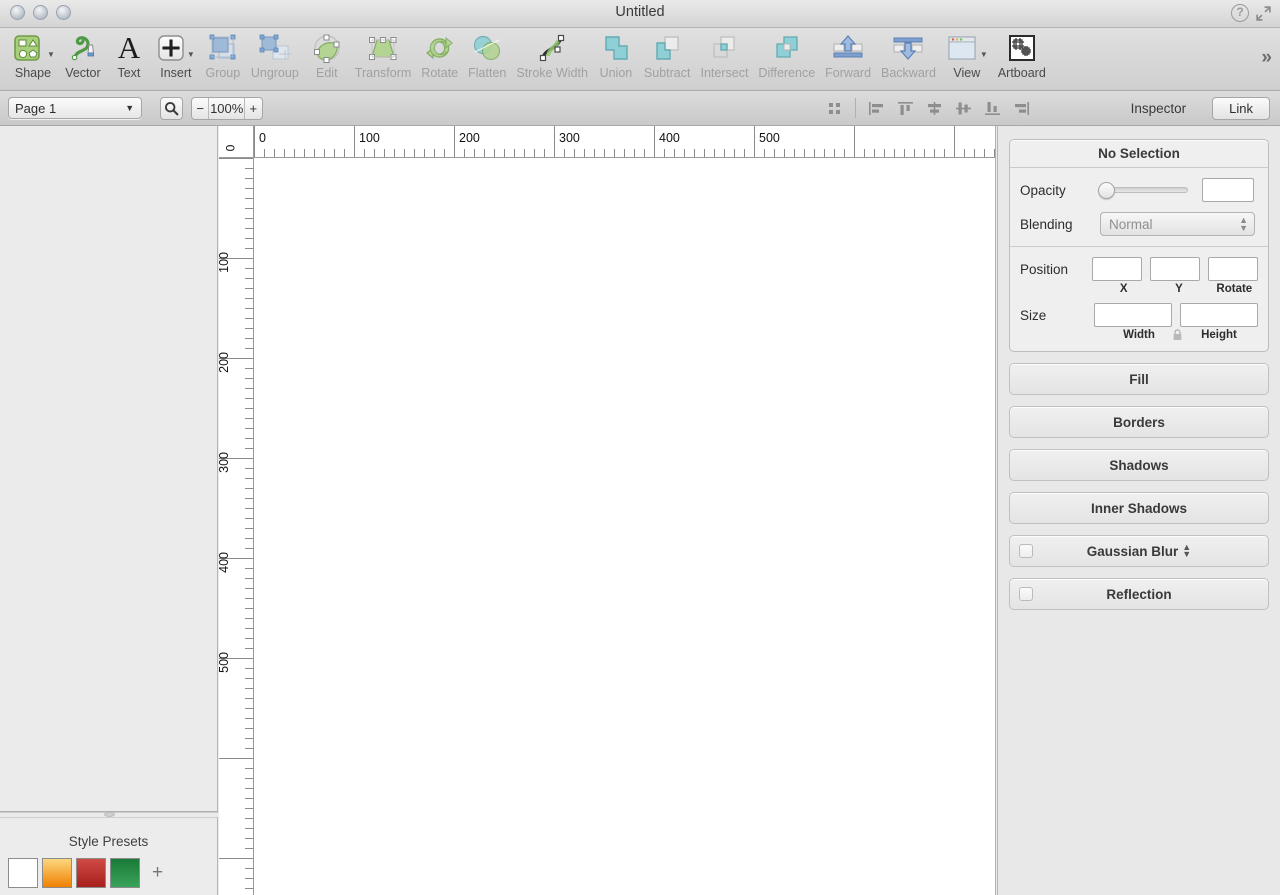  What do you see at coordinates (225, 362) in the screenshot?
I see `ruler-label: 200` at bounding box center [225, 362].